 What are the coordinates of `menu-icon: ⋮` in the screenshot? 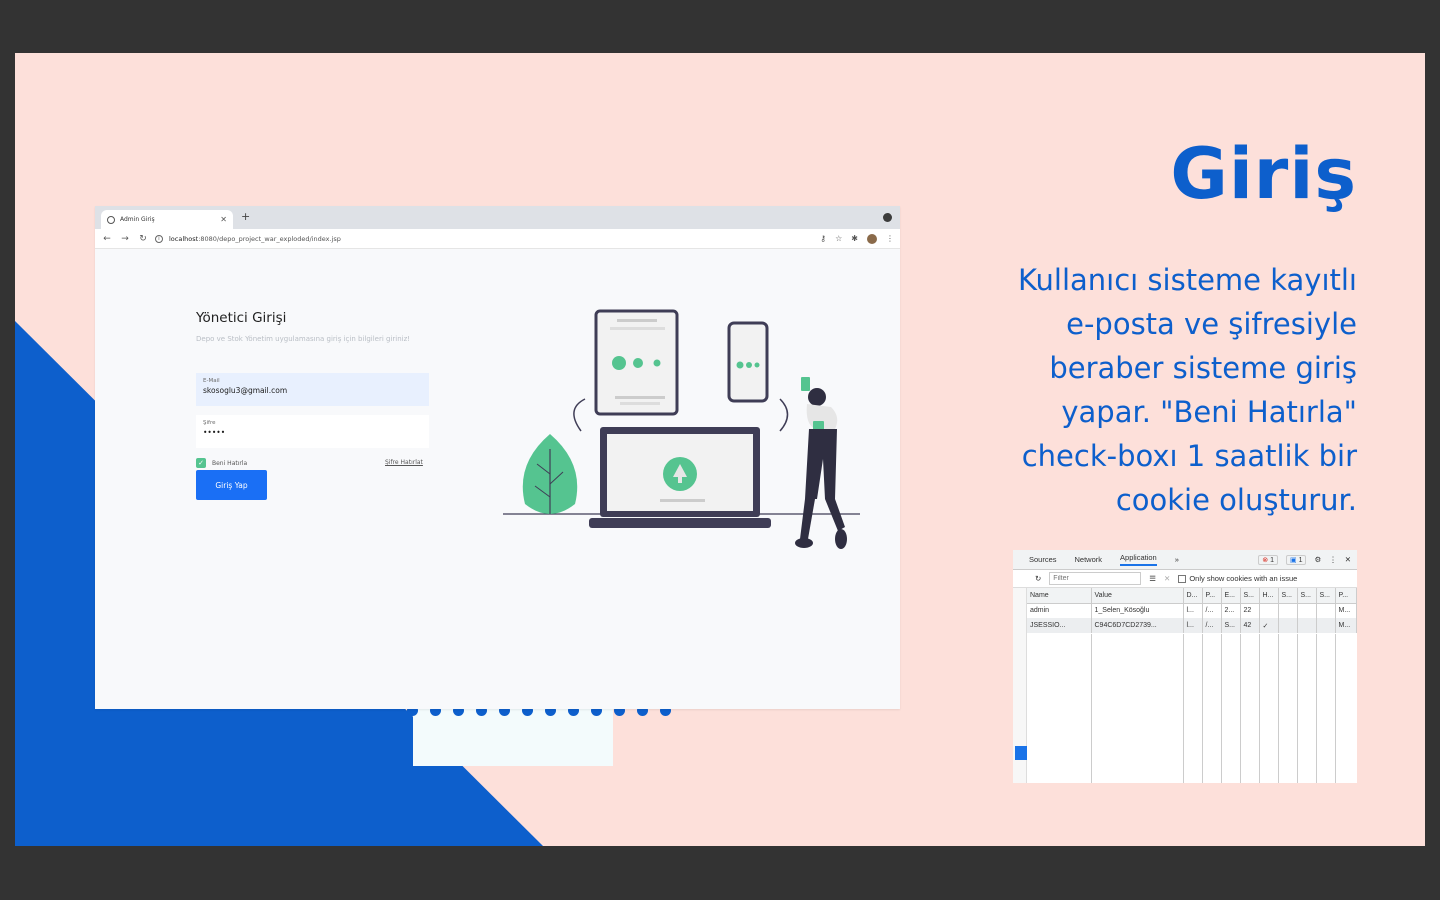 It's located at (890, 238).